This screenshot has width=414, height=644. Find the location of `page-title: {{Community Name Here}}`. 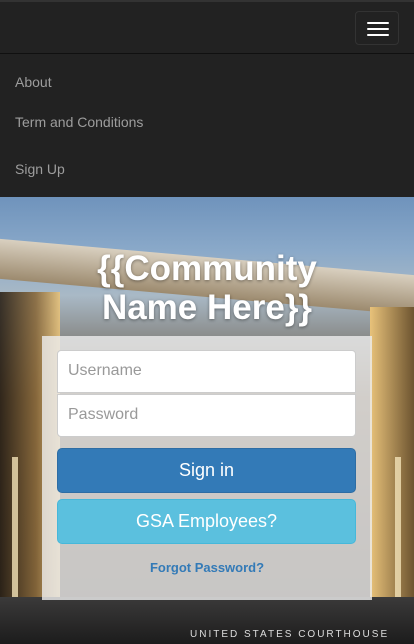

page-title: {{Community Name Here}} is located at coordinates (207, 288).